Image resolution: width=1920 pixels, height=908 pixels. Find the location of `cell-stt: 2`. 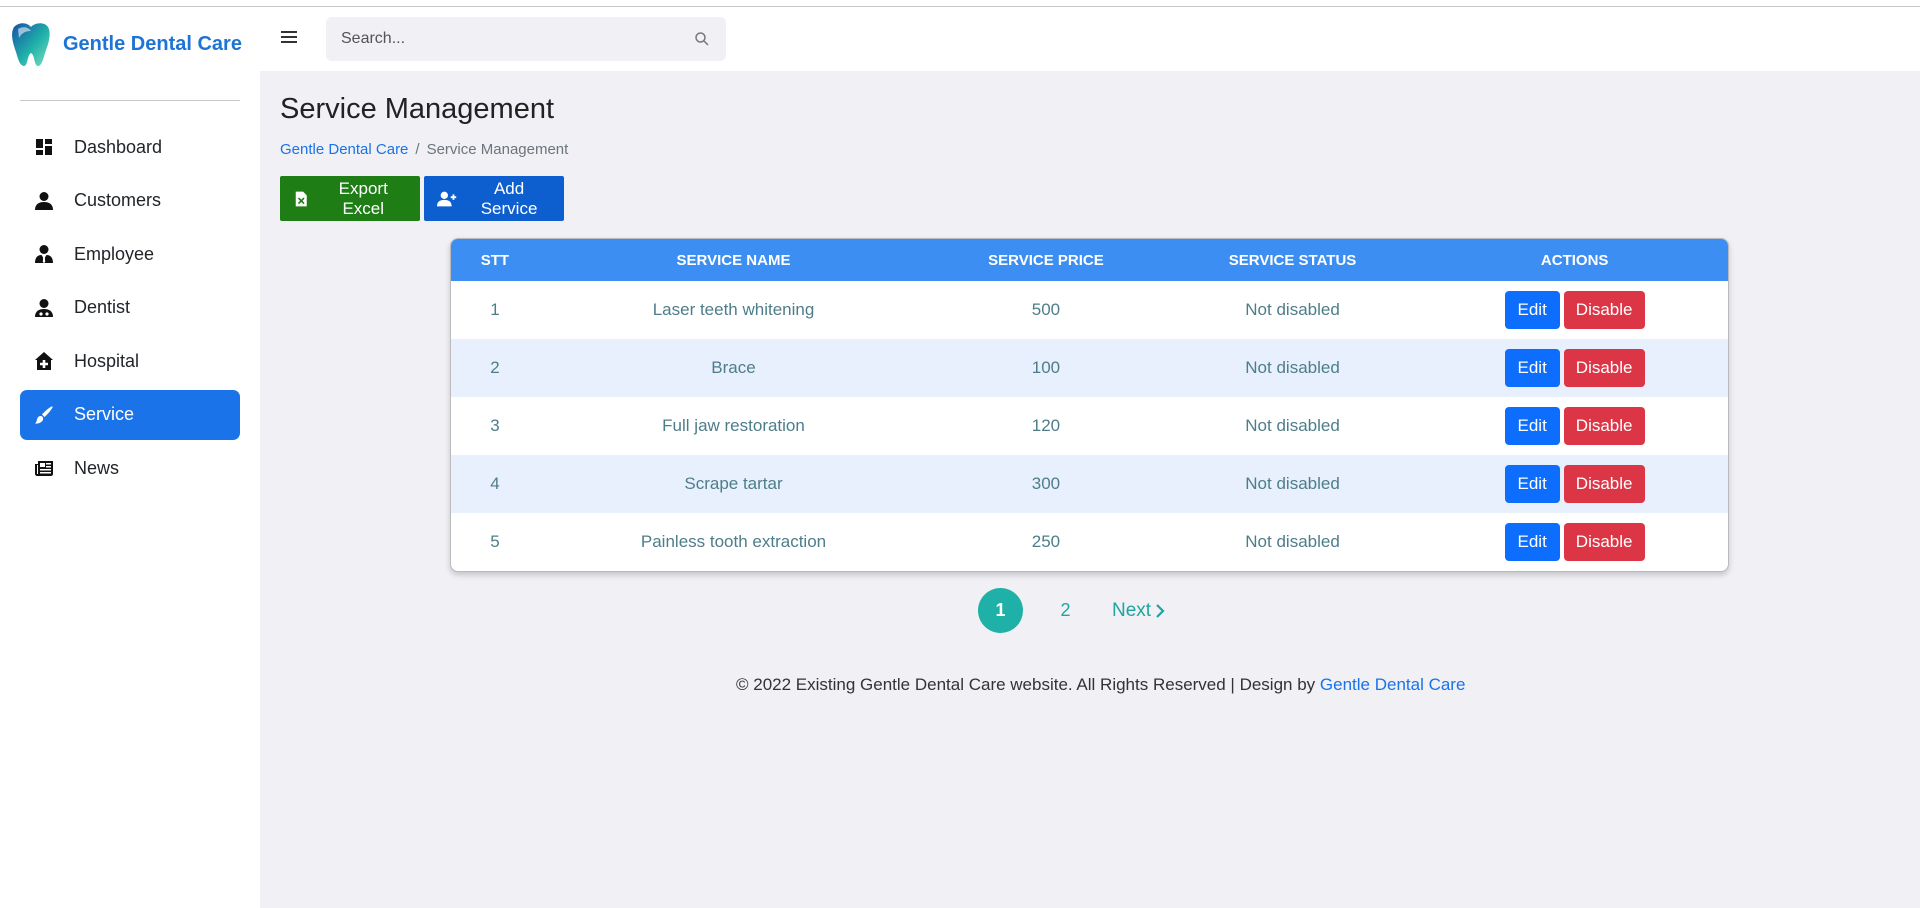

cell-stt: 2 is located at coordinates (495, 367).